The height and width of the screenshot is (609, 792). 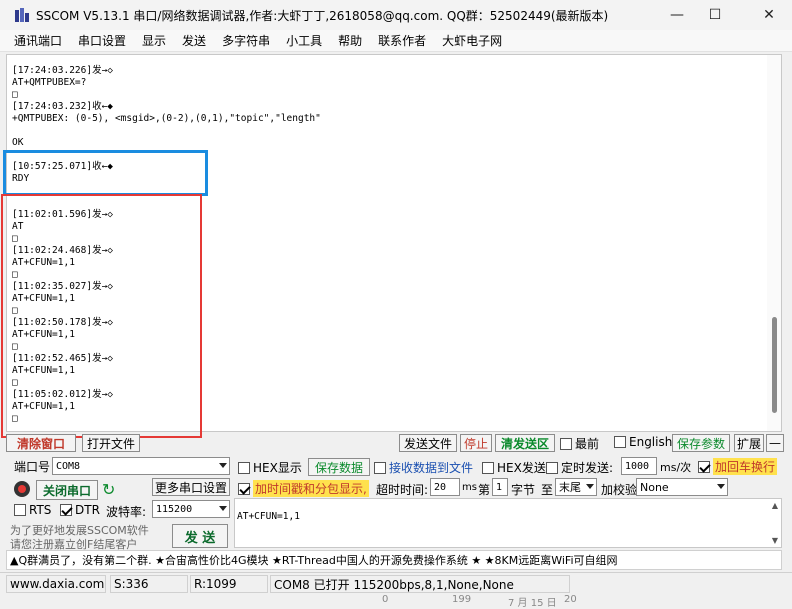 What do you see at coordinates (508, 523) in the screenshot?
I see `send-input-area: AT+CFUN=1,1 ▲ ▼` at bounding box center [508, 523].